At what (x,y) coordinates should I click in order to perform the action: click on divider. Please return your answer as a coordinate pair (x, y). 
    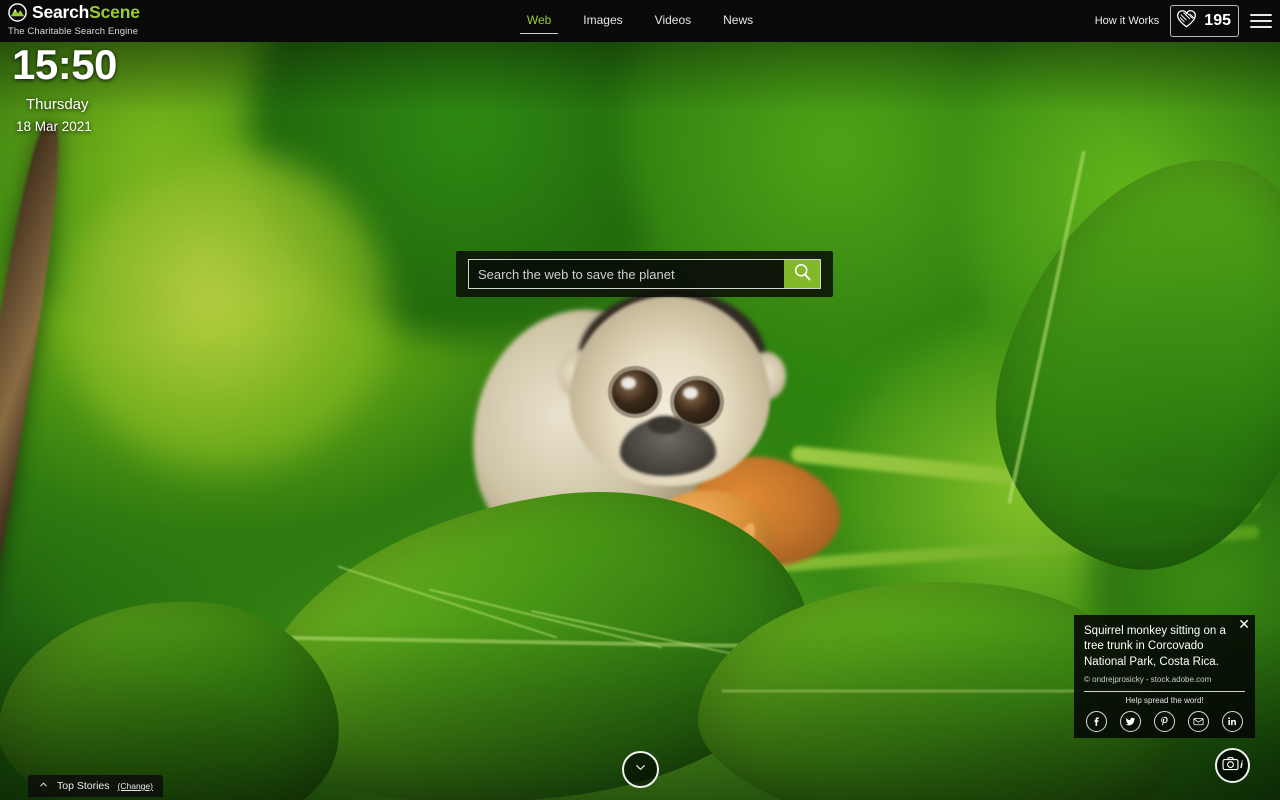
    Looking at the image, I should click on (1164, 691).